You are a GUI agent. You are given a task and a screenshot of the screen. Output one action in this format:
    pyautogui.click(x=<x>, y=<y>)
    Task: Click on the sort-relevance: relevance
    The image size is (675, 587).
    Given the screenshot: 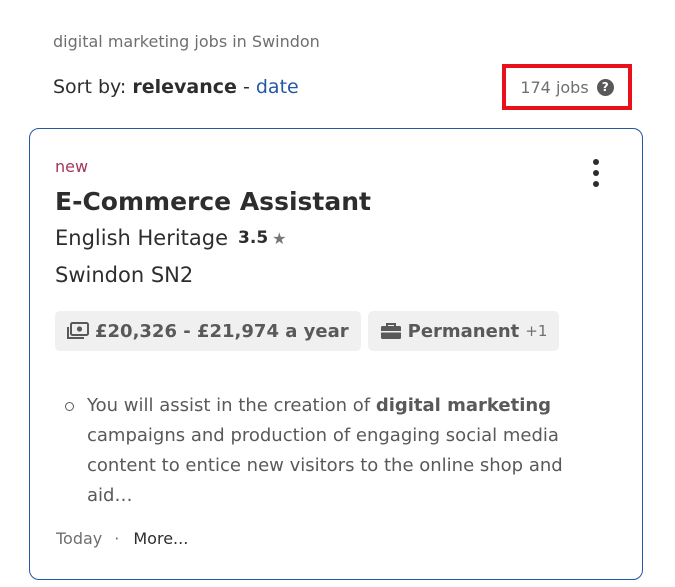 What is the action you would take?
    pyautogui.click(x=184, y=87)
    